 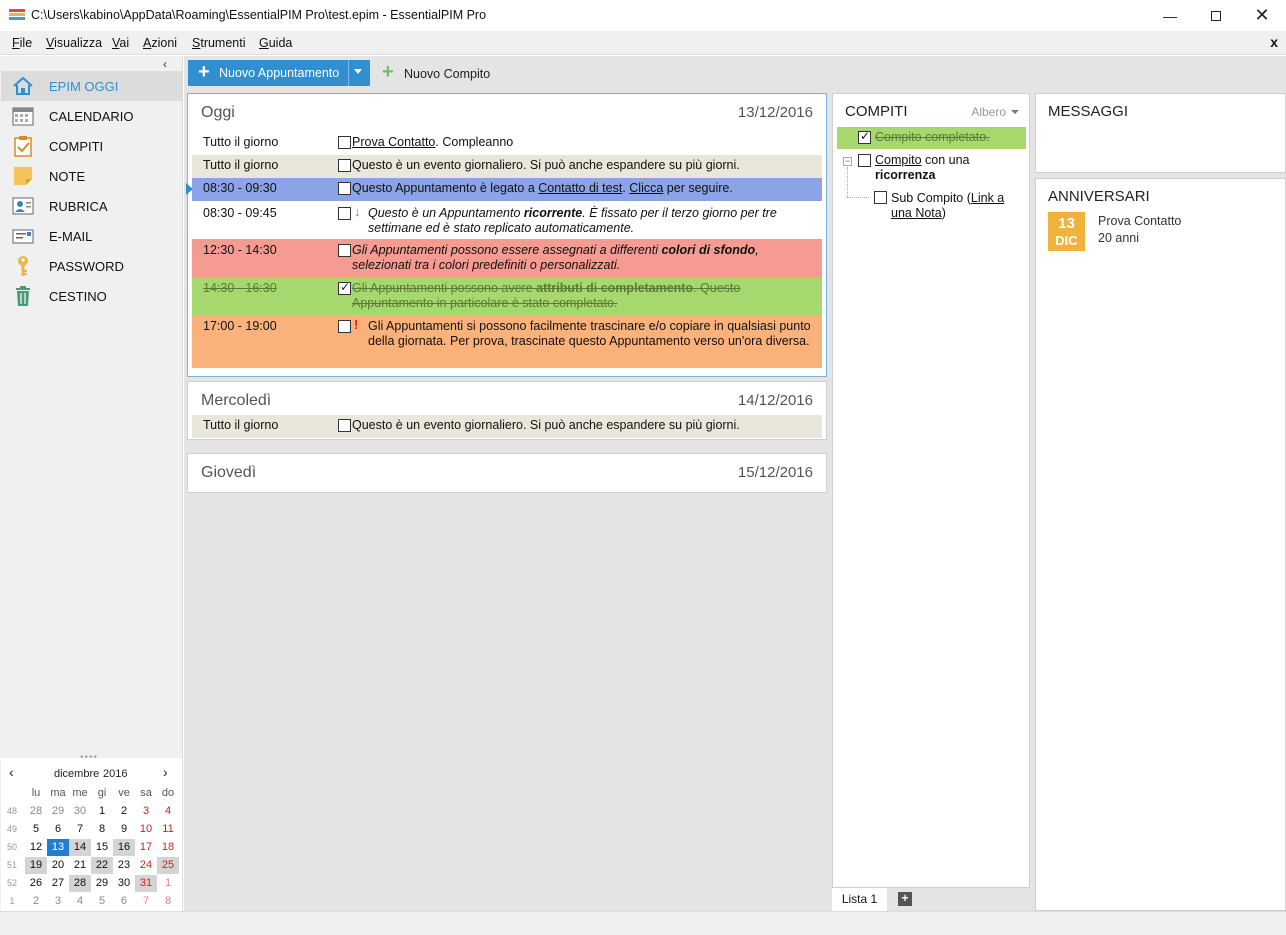 What do you see at coordinates (393, 142) in the screenshot?
I see `contact-link: Prova Contatto` at bounding box center [393, 142].